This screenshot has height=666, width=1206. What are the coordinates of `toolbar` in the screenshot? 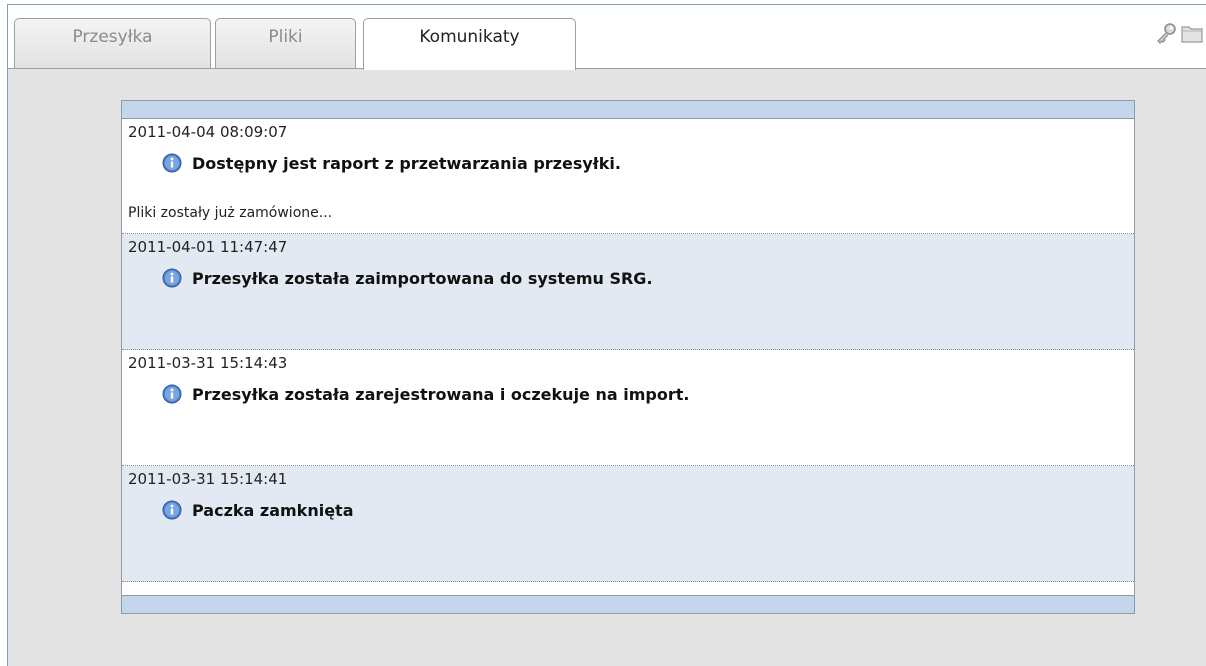 It's located at (1176, 33).